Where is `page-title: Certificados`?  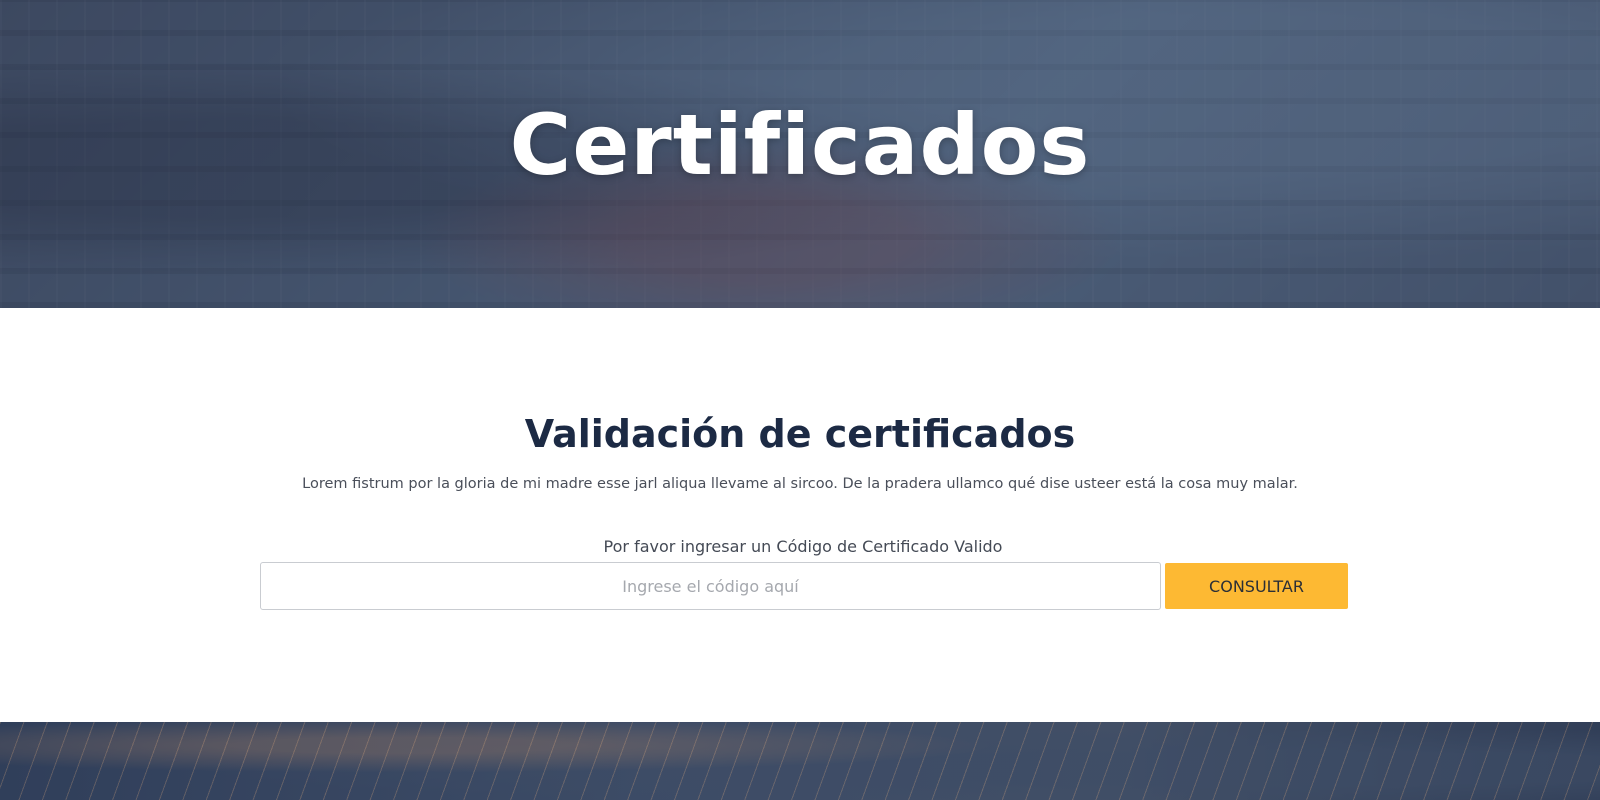 page-title: Certificados is located at coordinates (800, 145).